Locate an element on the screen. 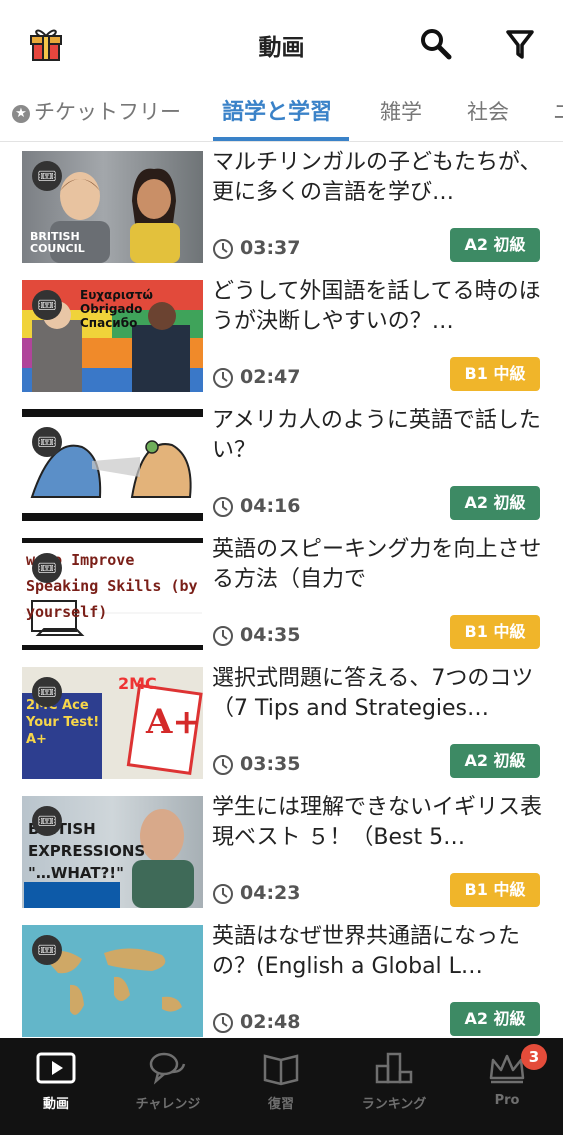 Image resolution: width=563 pixels, height=1135 pixels. video-thumbnail: BRITISH EXPRESSIONS "…WHAT?!" 🎟 is located at coordinates (112, 852).